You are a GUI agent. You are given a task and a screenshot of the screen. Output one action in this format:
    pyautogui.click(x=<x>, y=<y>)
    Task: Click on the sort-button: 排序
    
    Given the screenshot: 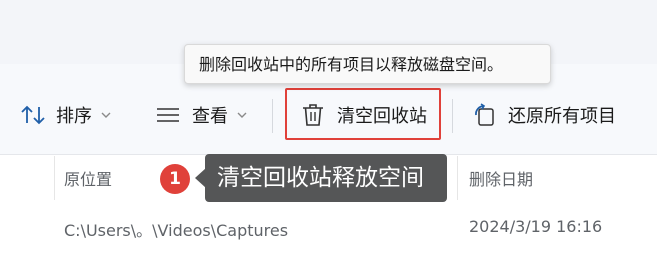 What is the action you would take?
    pyautogui.click(x=65, y=115)
    